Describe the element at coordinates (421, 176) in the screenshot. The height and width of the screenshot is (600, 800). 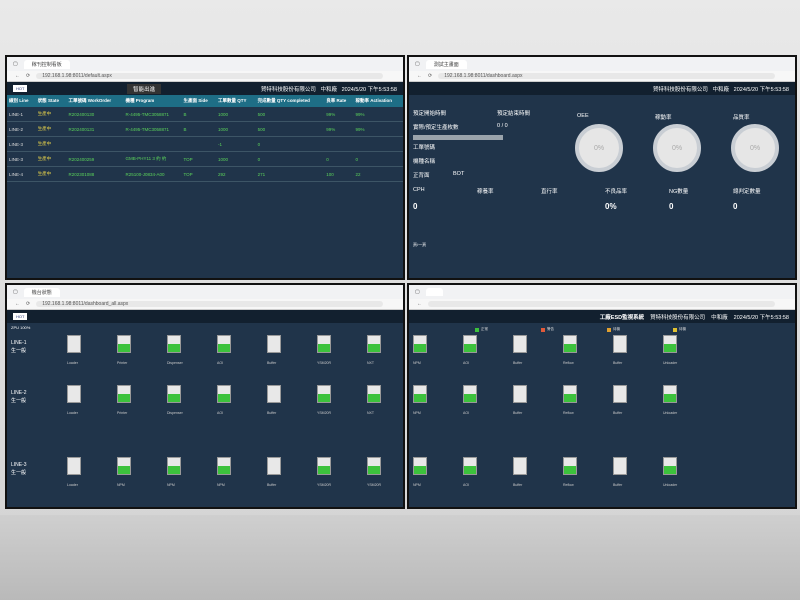
I see `side-label: 正背面` at that location.